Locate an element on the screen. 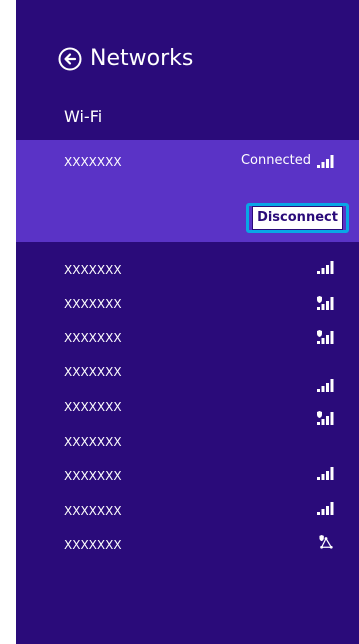  networks-header: Networks is located at coordinates (187, 61).